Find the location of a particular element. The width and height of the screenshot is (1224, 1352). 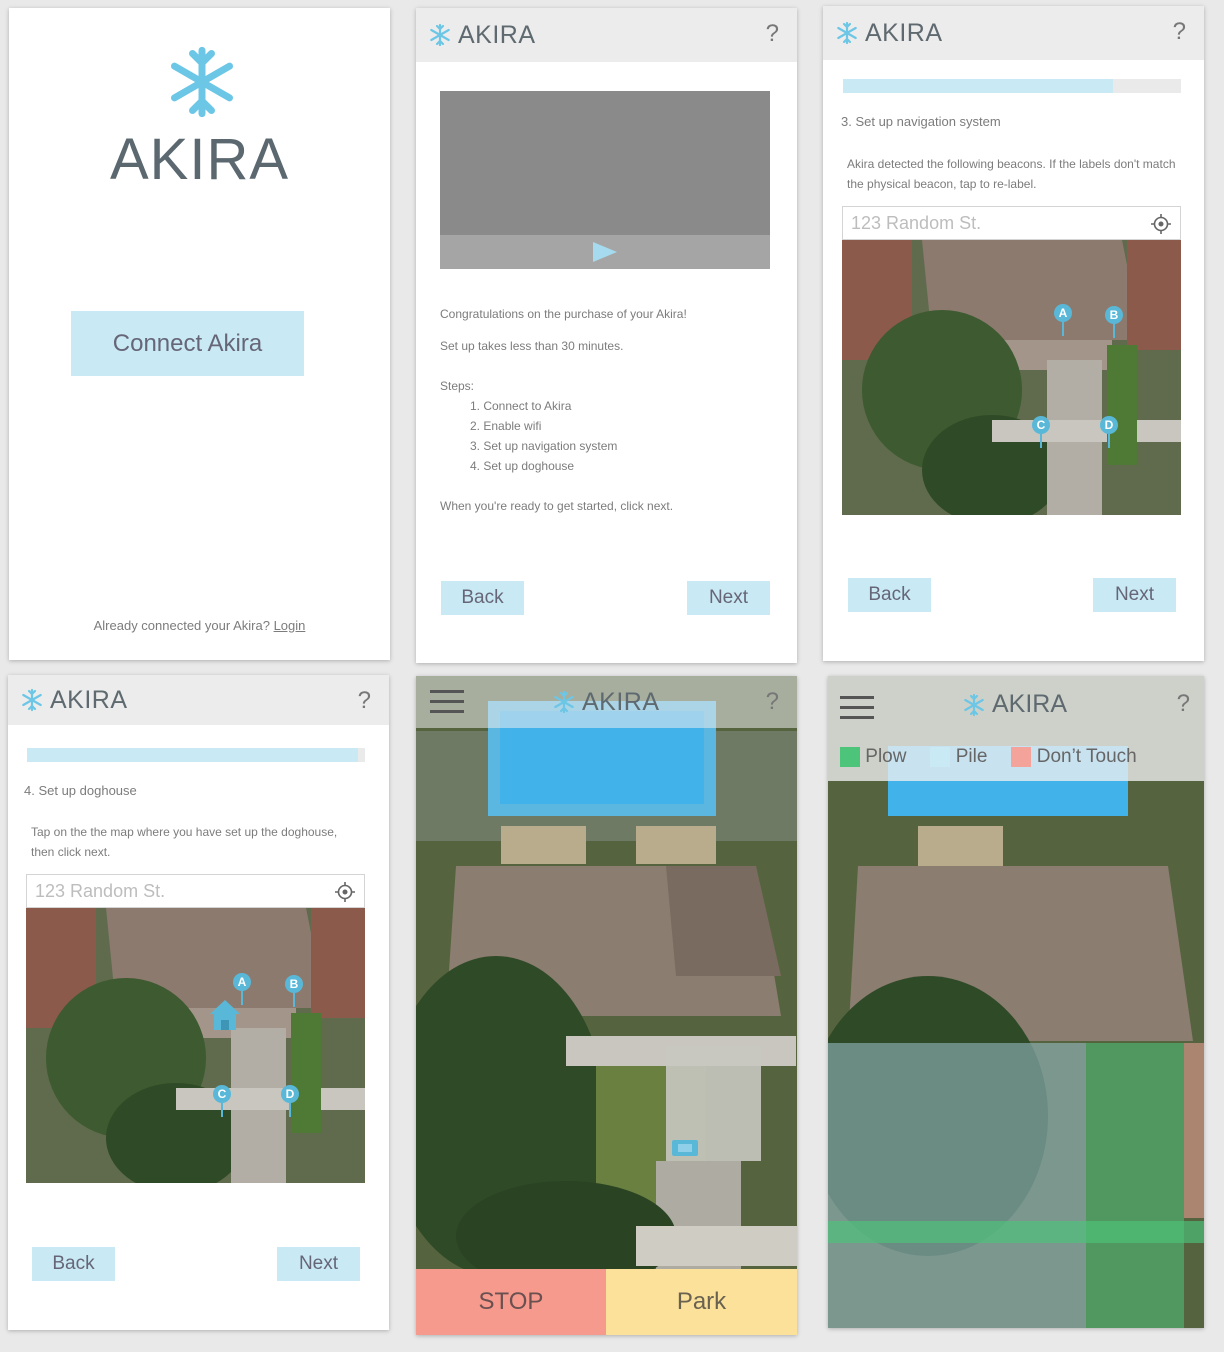

already-connected-text: Already connected your Akira? is located at coordinates (181, 625).